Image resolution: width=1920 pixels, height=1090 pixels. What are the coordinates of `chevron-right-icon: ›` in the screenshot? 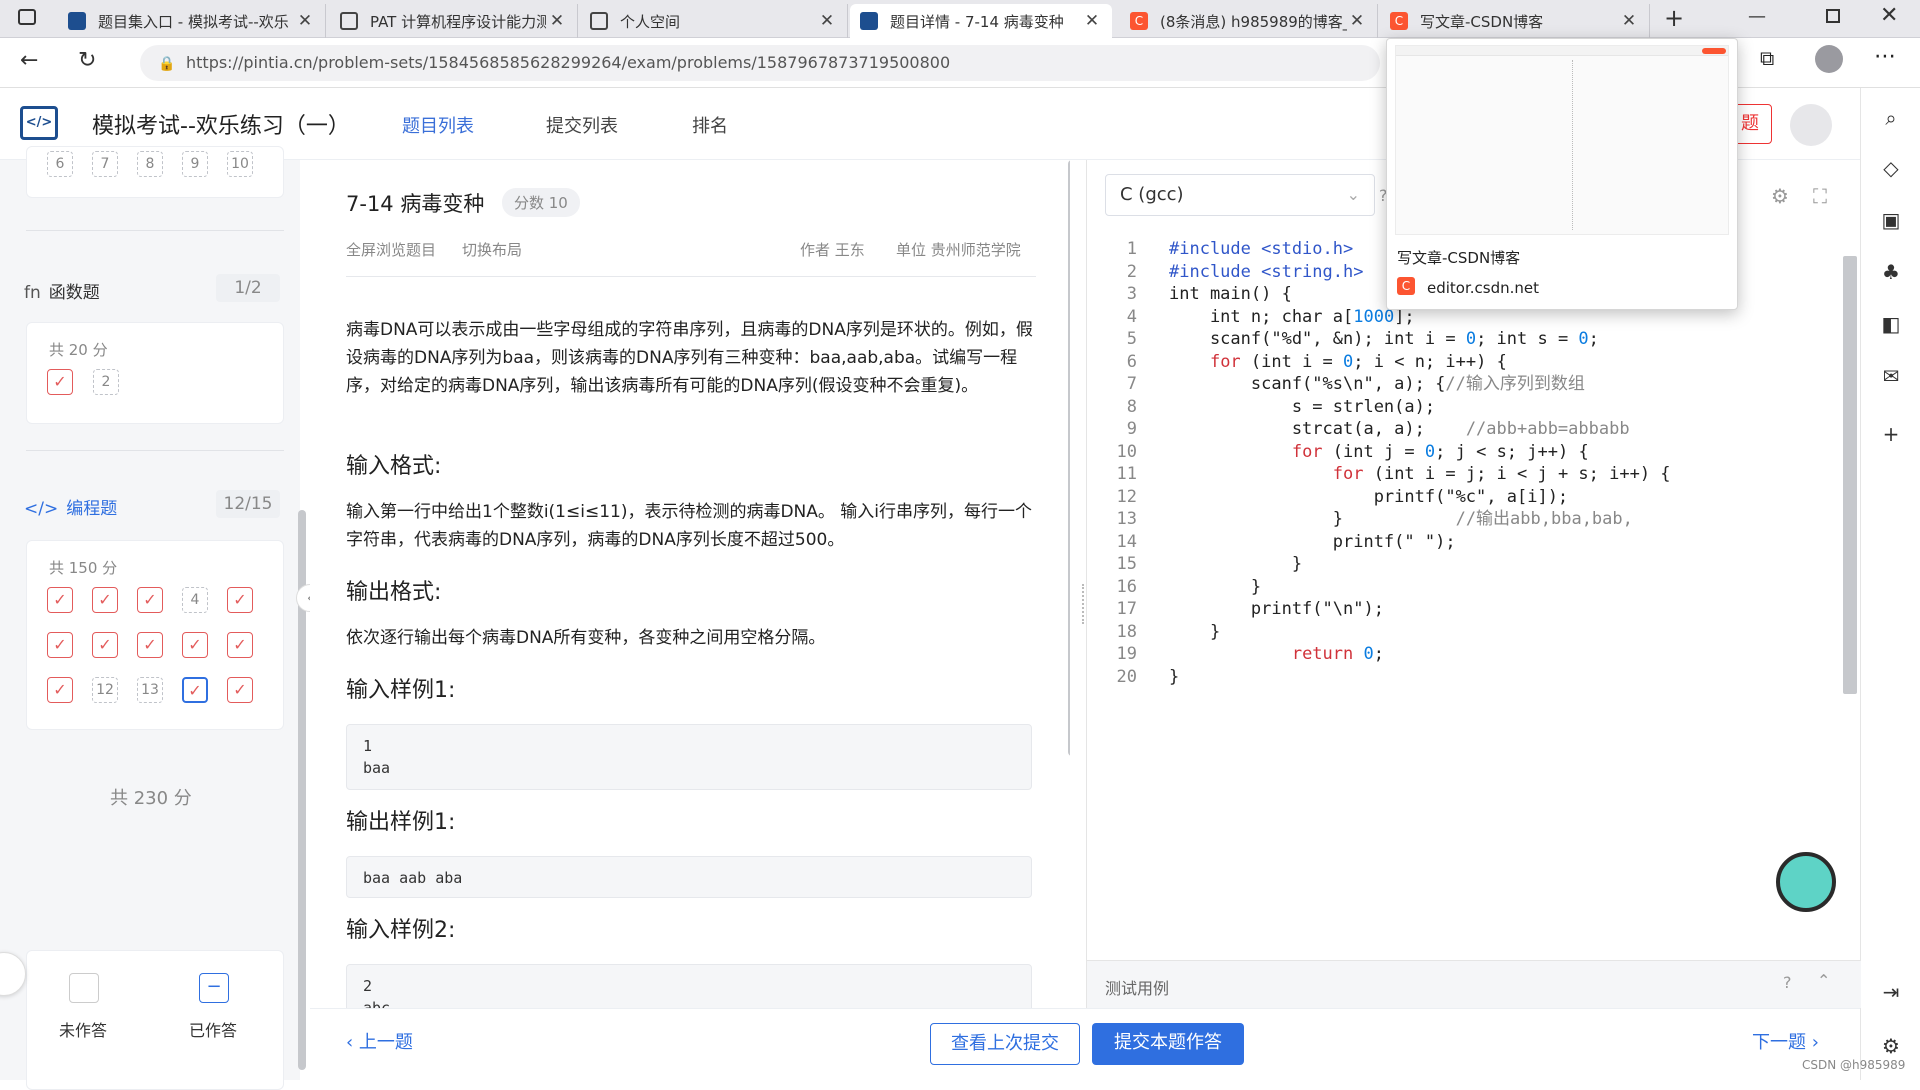 It's located at (1812, 1042).